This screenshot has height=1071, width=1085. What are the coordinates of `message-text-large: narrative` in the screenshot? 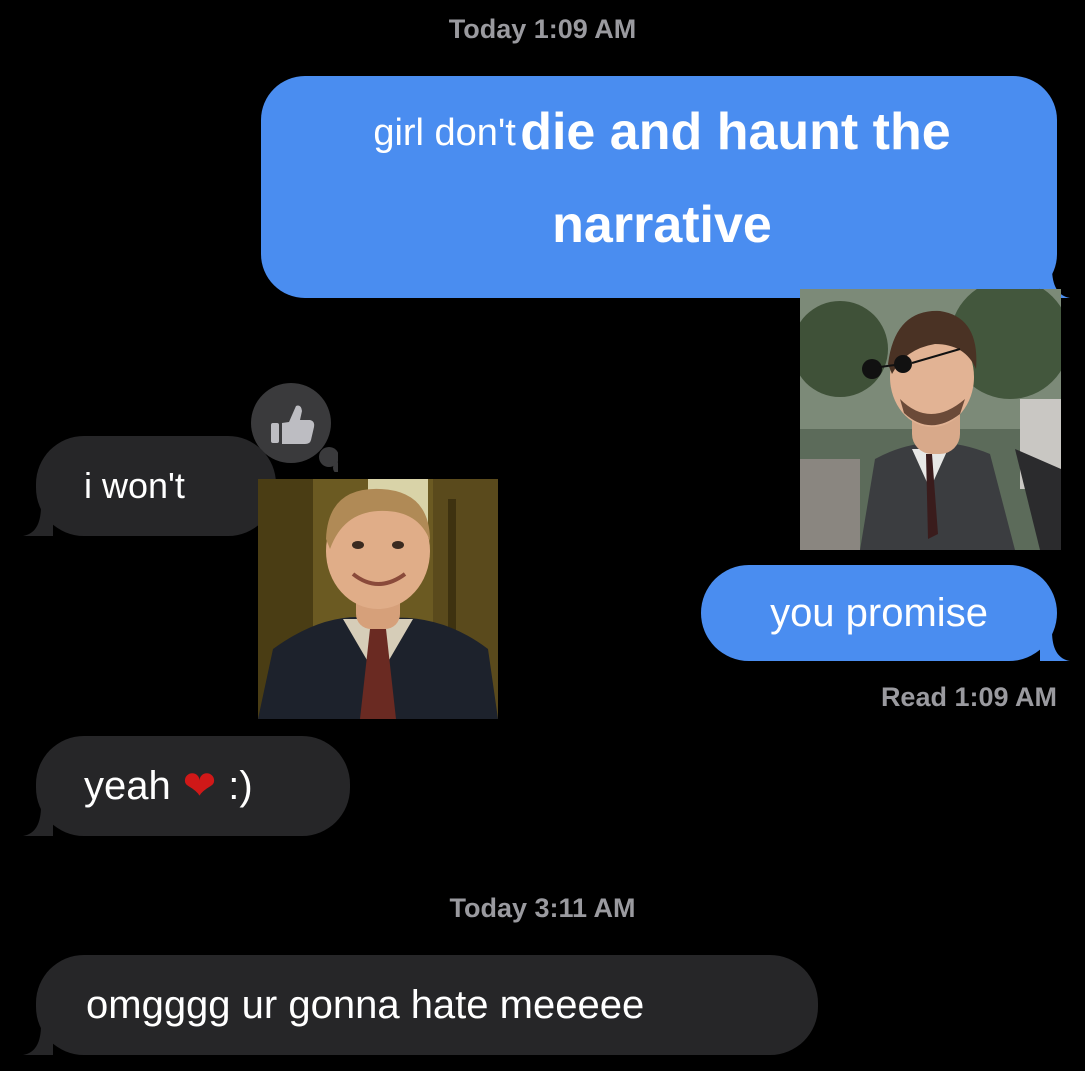 It's located at (662, 225).